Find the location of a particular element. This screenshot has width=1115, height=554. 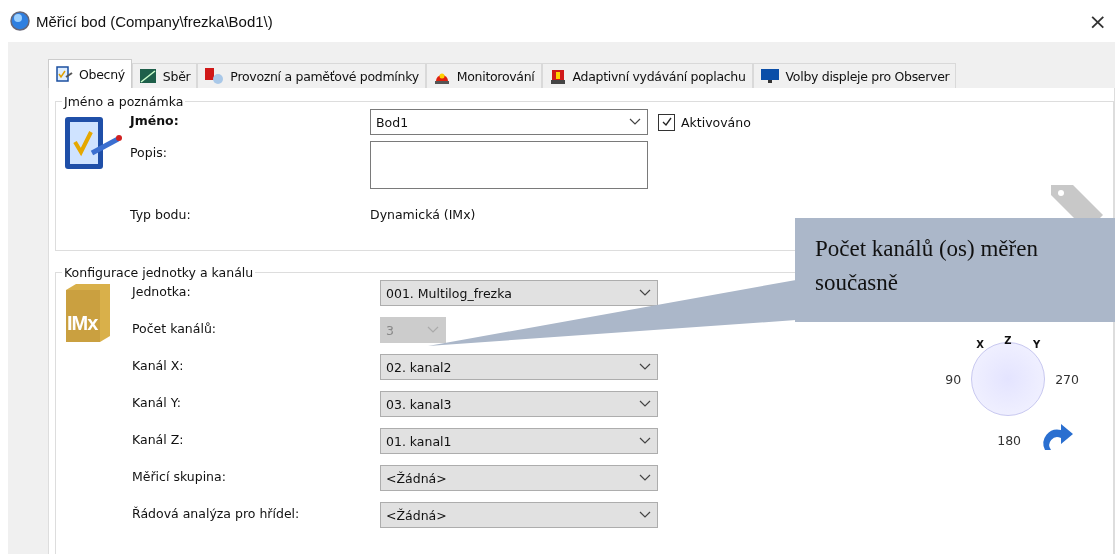

dropdown: 03. kanal3 is located at coordinates (519, 404).